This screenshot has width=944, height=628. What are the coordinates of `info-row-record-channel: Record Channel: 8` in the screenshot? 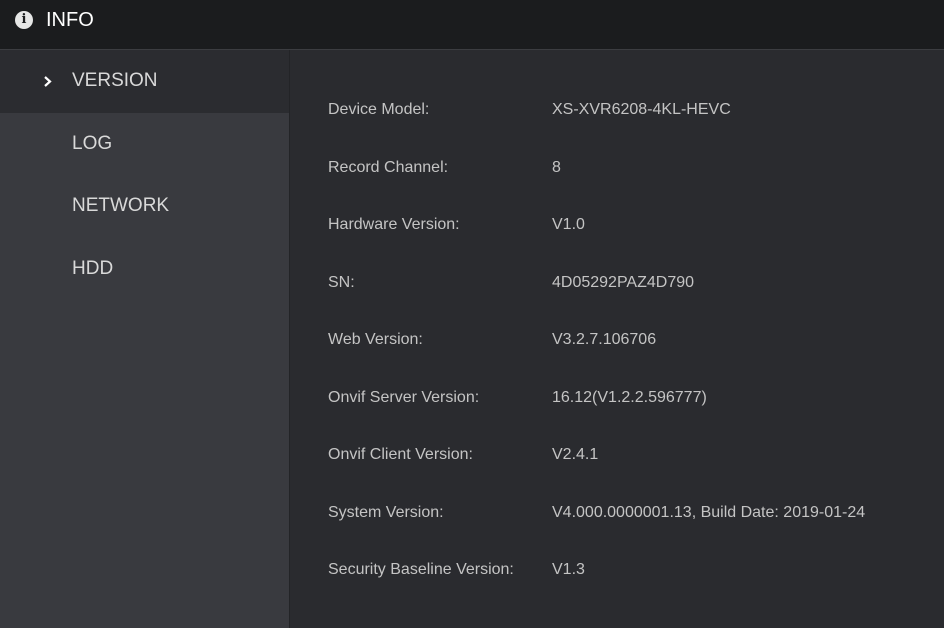 It's located at (617, 169).